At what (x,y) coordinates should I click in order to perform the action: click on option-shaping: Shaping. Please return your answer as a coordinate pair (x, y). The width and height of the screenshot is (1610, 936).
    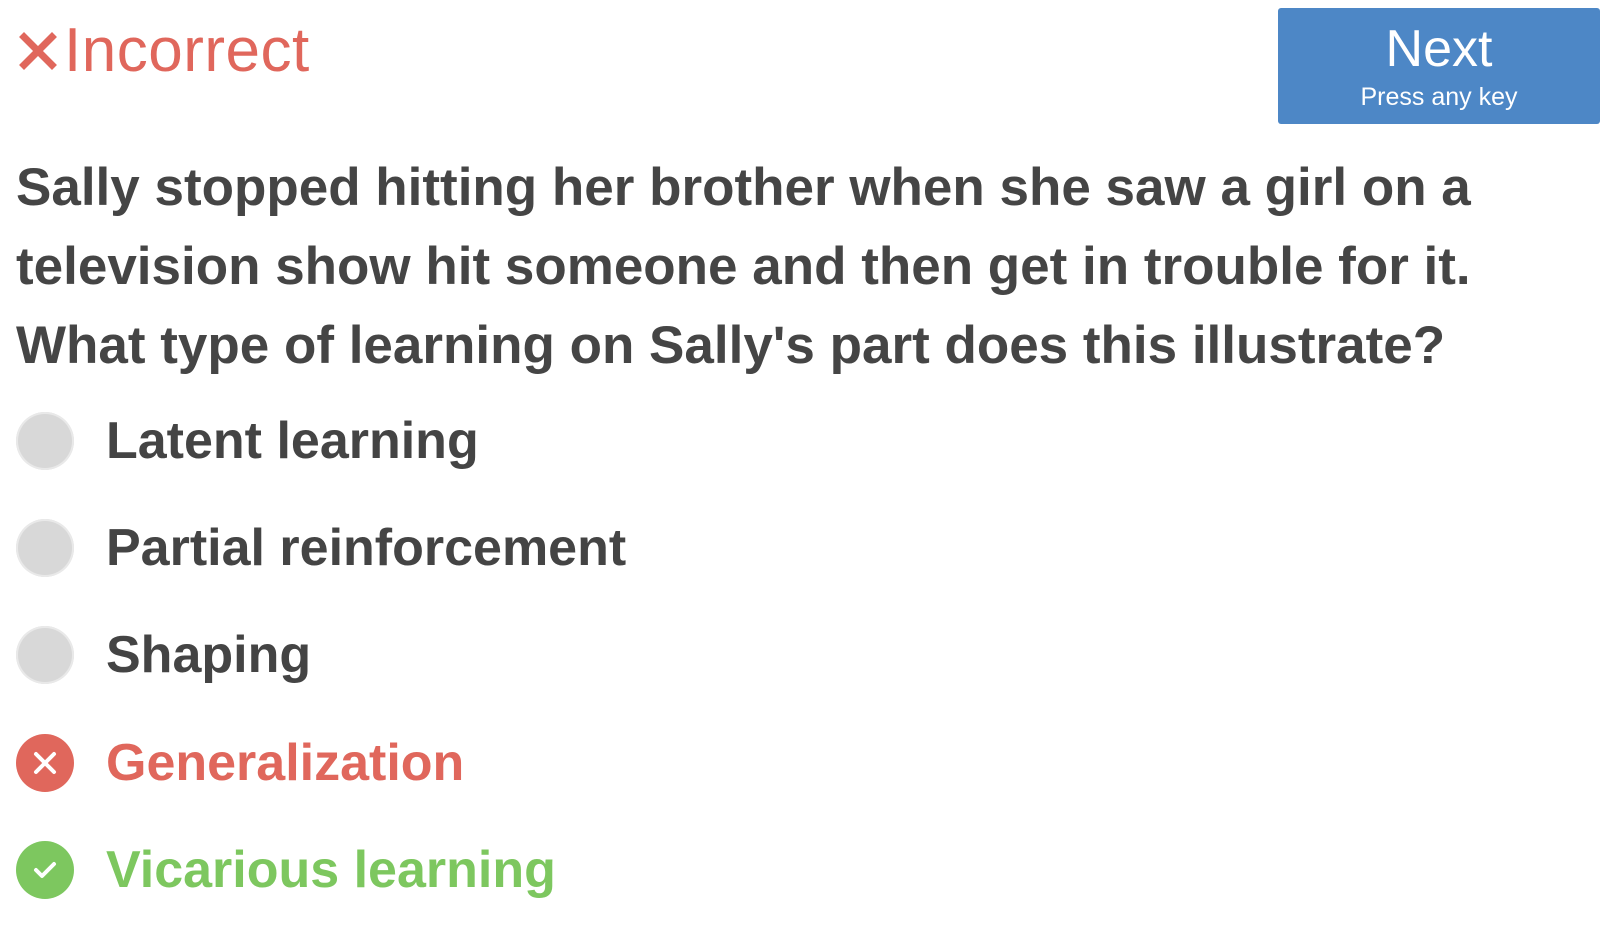
    Looking at the image, I should click on (516, 655).